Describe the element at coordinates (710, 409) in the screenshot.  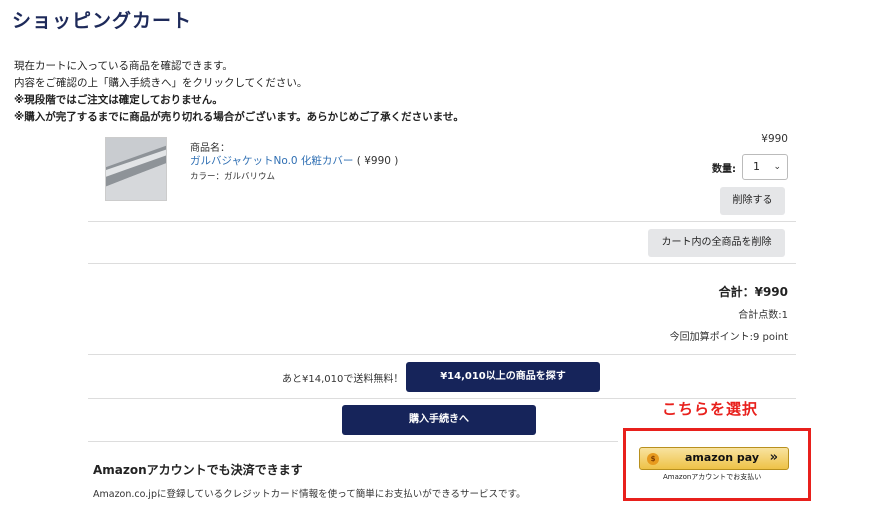
I see `annotation-label: こちらを選択` at that location.